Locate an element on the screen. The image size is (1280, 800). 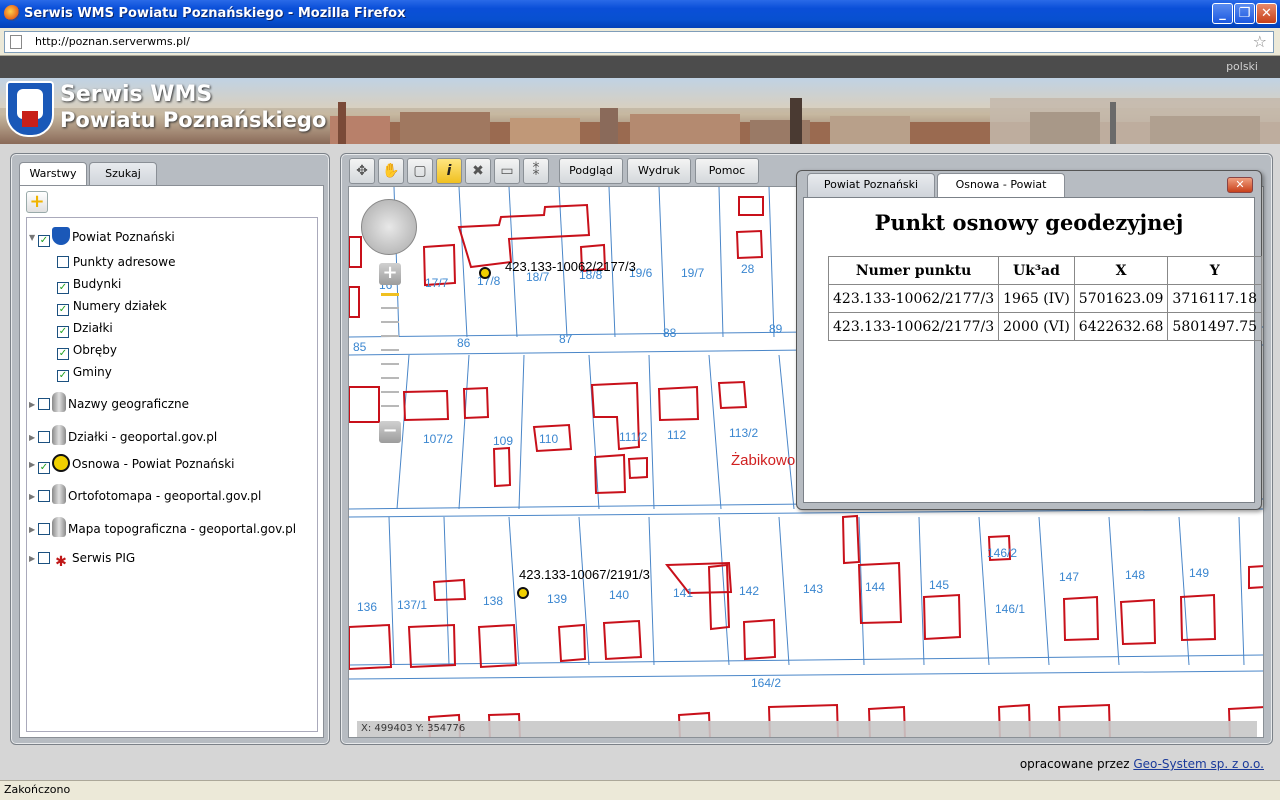
tools-icon: ✖ is located at coordinates (478, 171).